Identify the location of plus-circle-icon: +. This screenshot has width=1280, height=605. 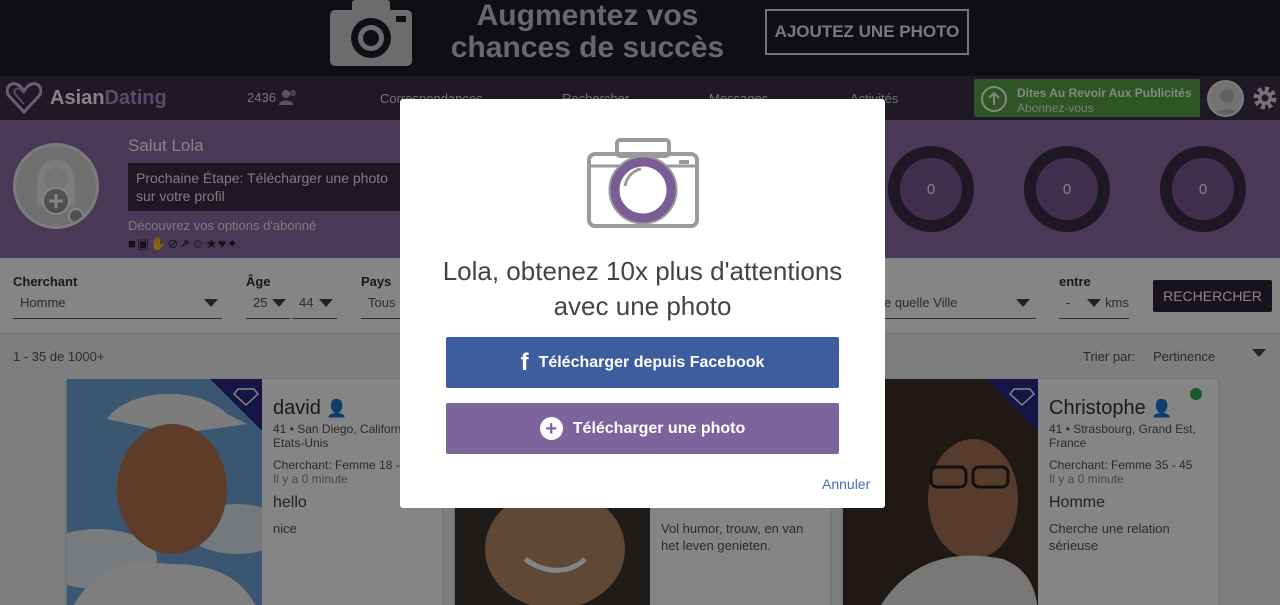
(551, 428).